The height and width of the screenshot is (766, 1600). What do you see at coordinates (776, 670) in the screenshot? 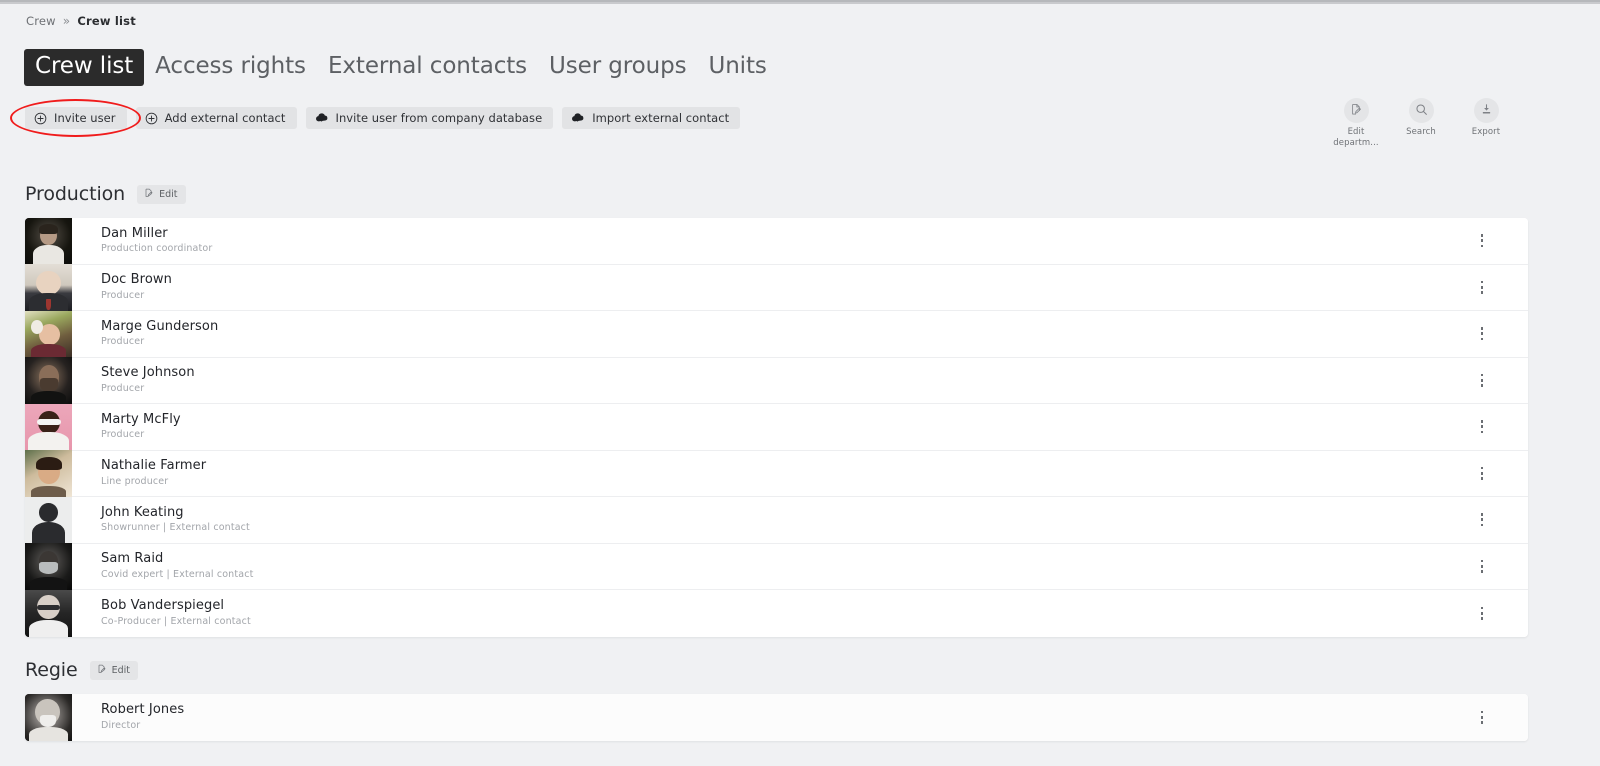
I see `section-header: Regie Edit` at bounding box center [776, 670].